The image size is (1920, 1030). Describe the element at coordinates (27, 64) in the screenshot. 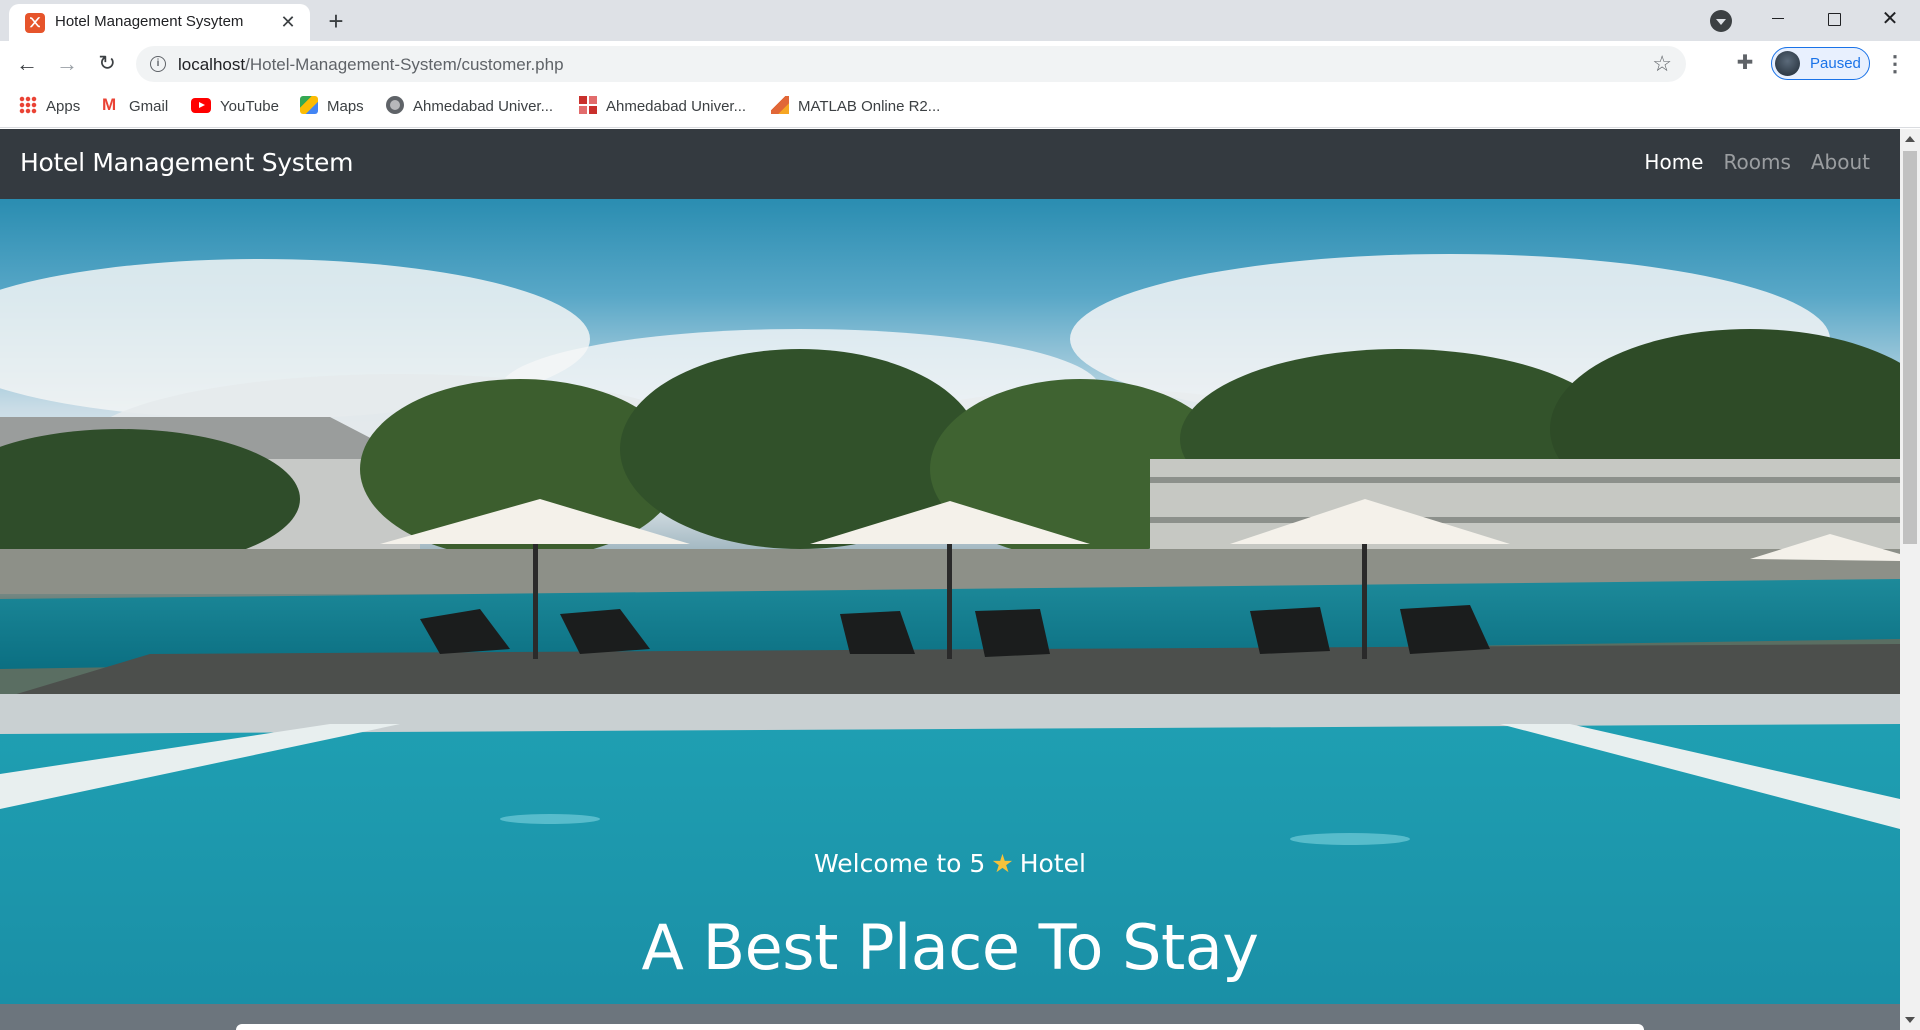

I see `back-arrow-icon: ←` at that location.